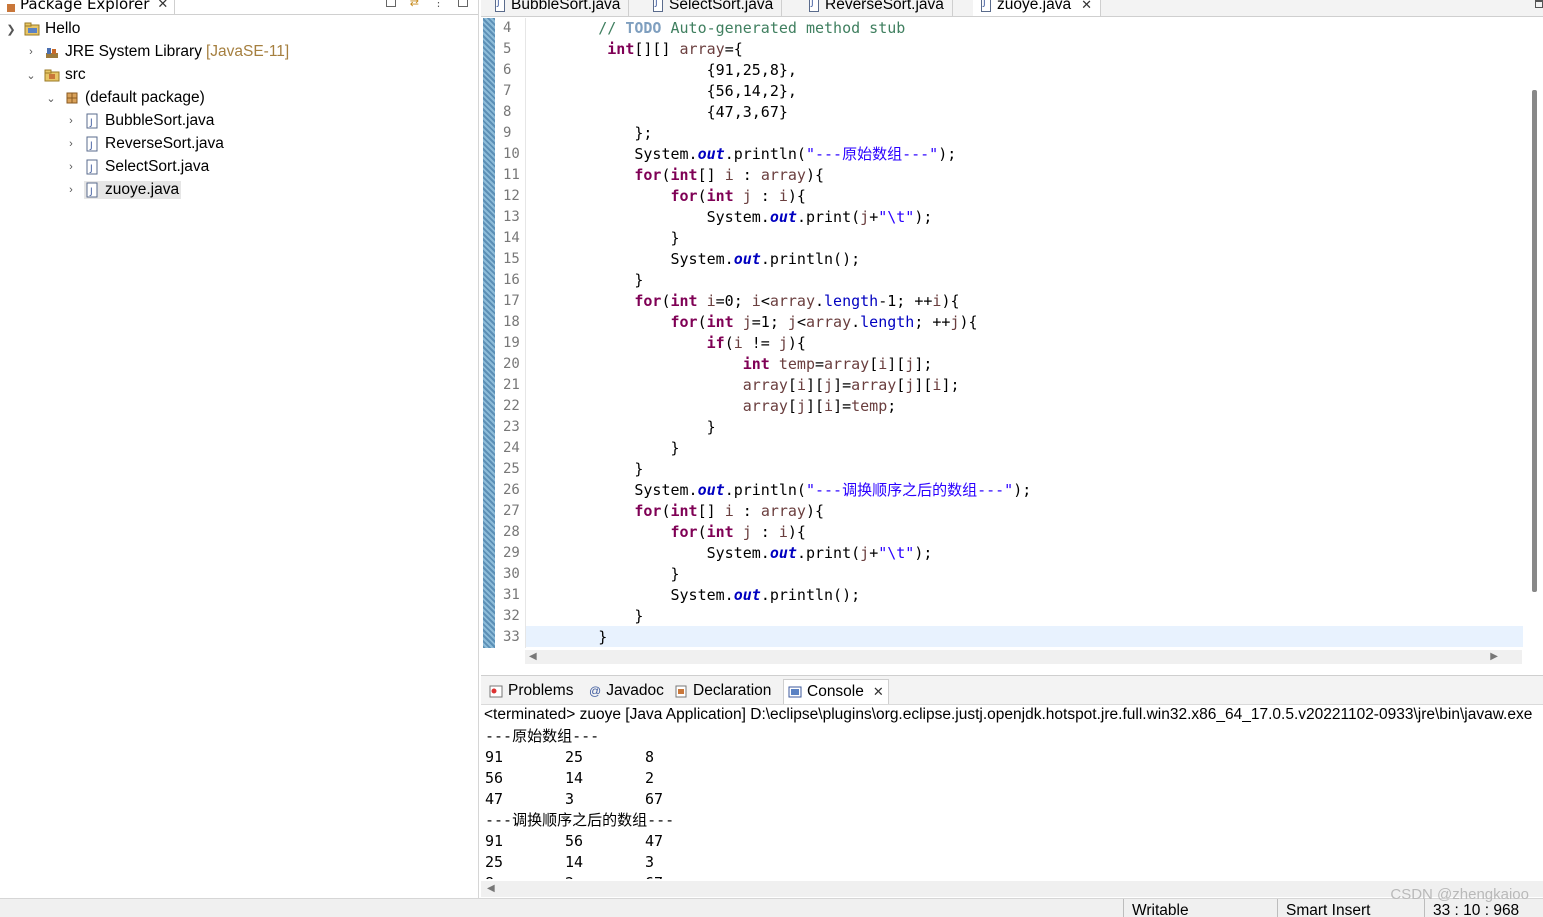  I want to click on tree-item-project-hello: ❯ Hello, so click(42, 29).